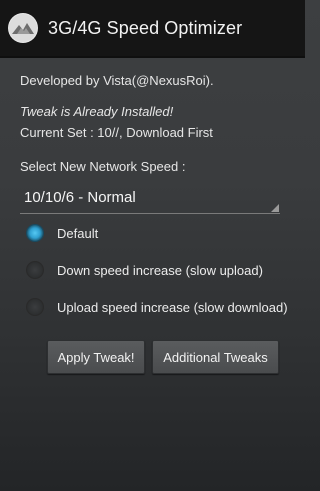 The height and width of the screenshot is (491, 320). Describe the element at coordinates (116, 132) in the screenshot. I see `current-set-text: Current Set : 10//, Download First` at that location.